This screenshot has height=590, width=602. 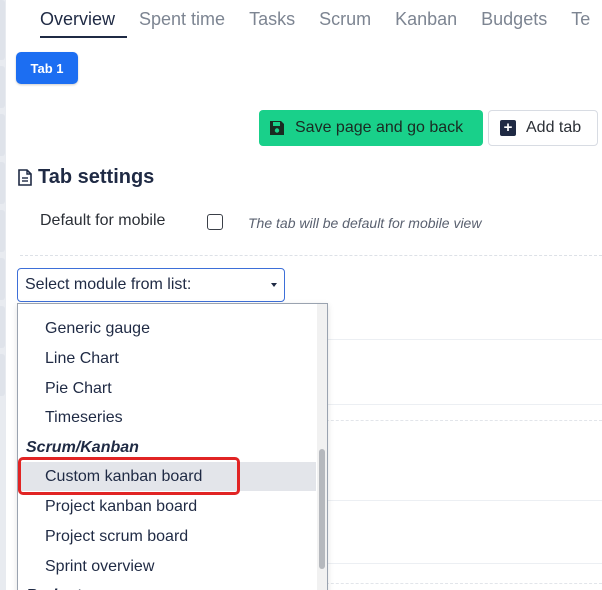 What do you see at coordinates (108, 284) in the screenshot?
I see `module-select-value: Select module from list:` at bounding box center [108, 284].